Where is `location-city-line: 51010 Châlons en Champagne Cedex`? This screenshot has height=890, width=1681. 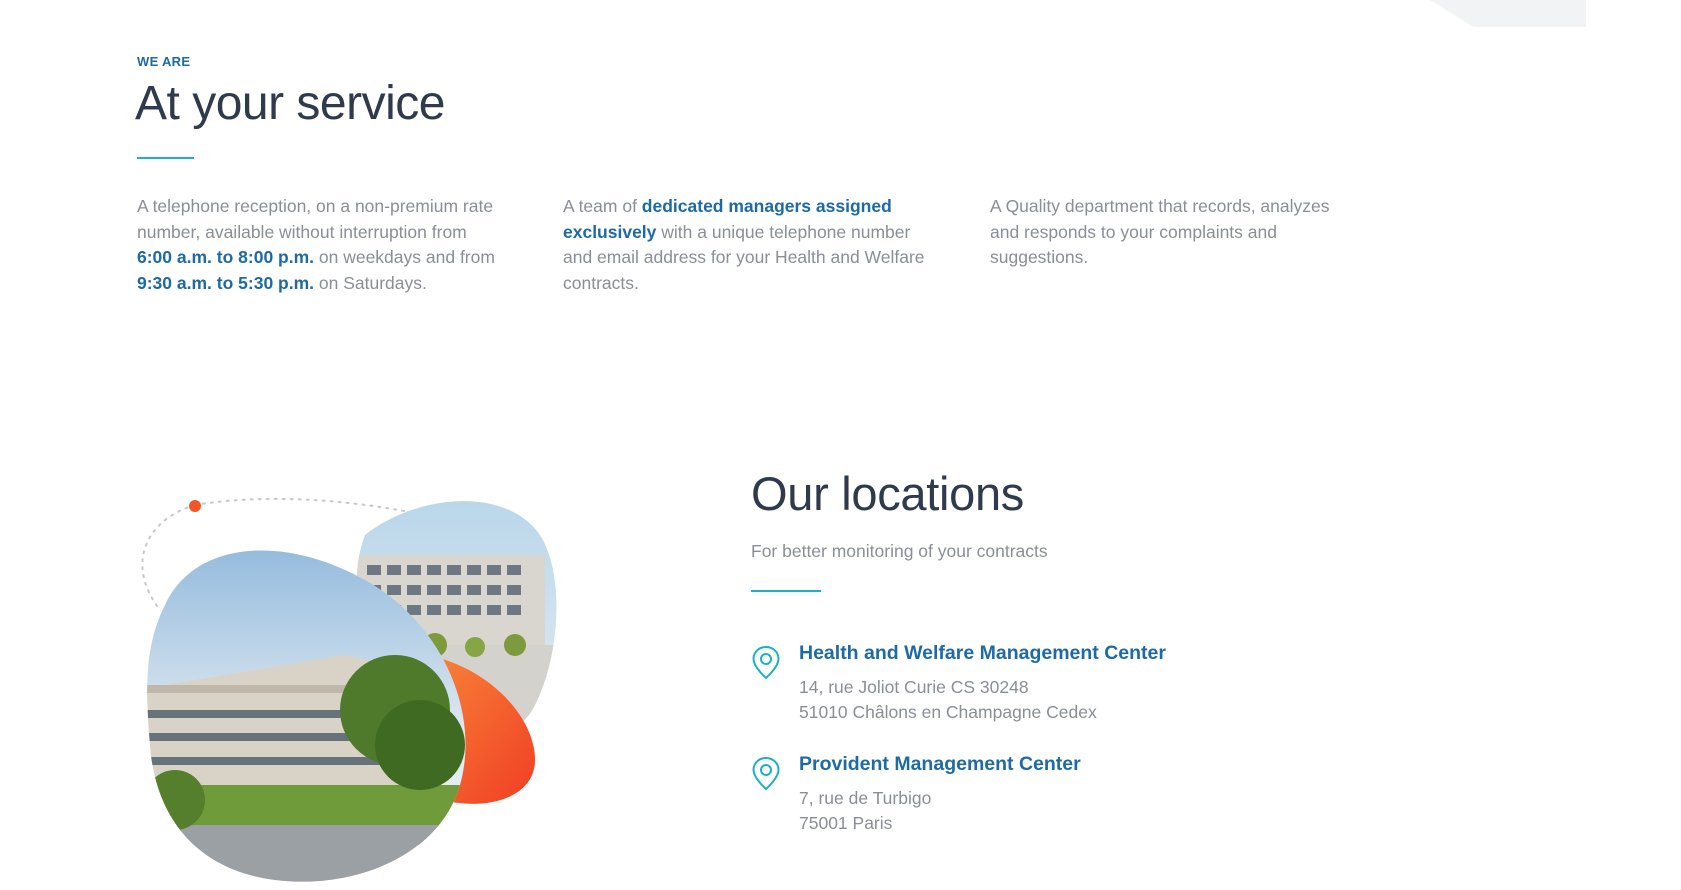 location-city-line: 51010 Châlons en Champagne Cedex is located at coordinates (948, 712).